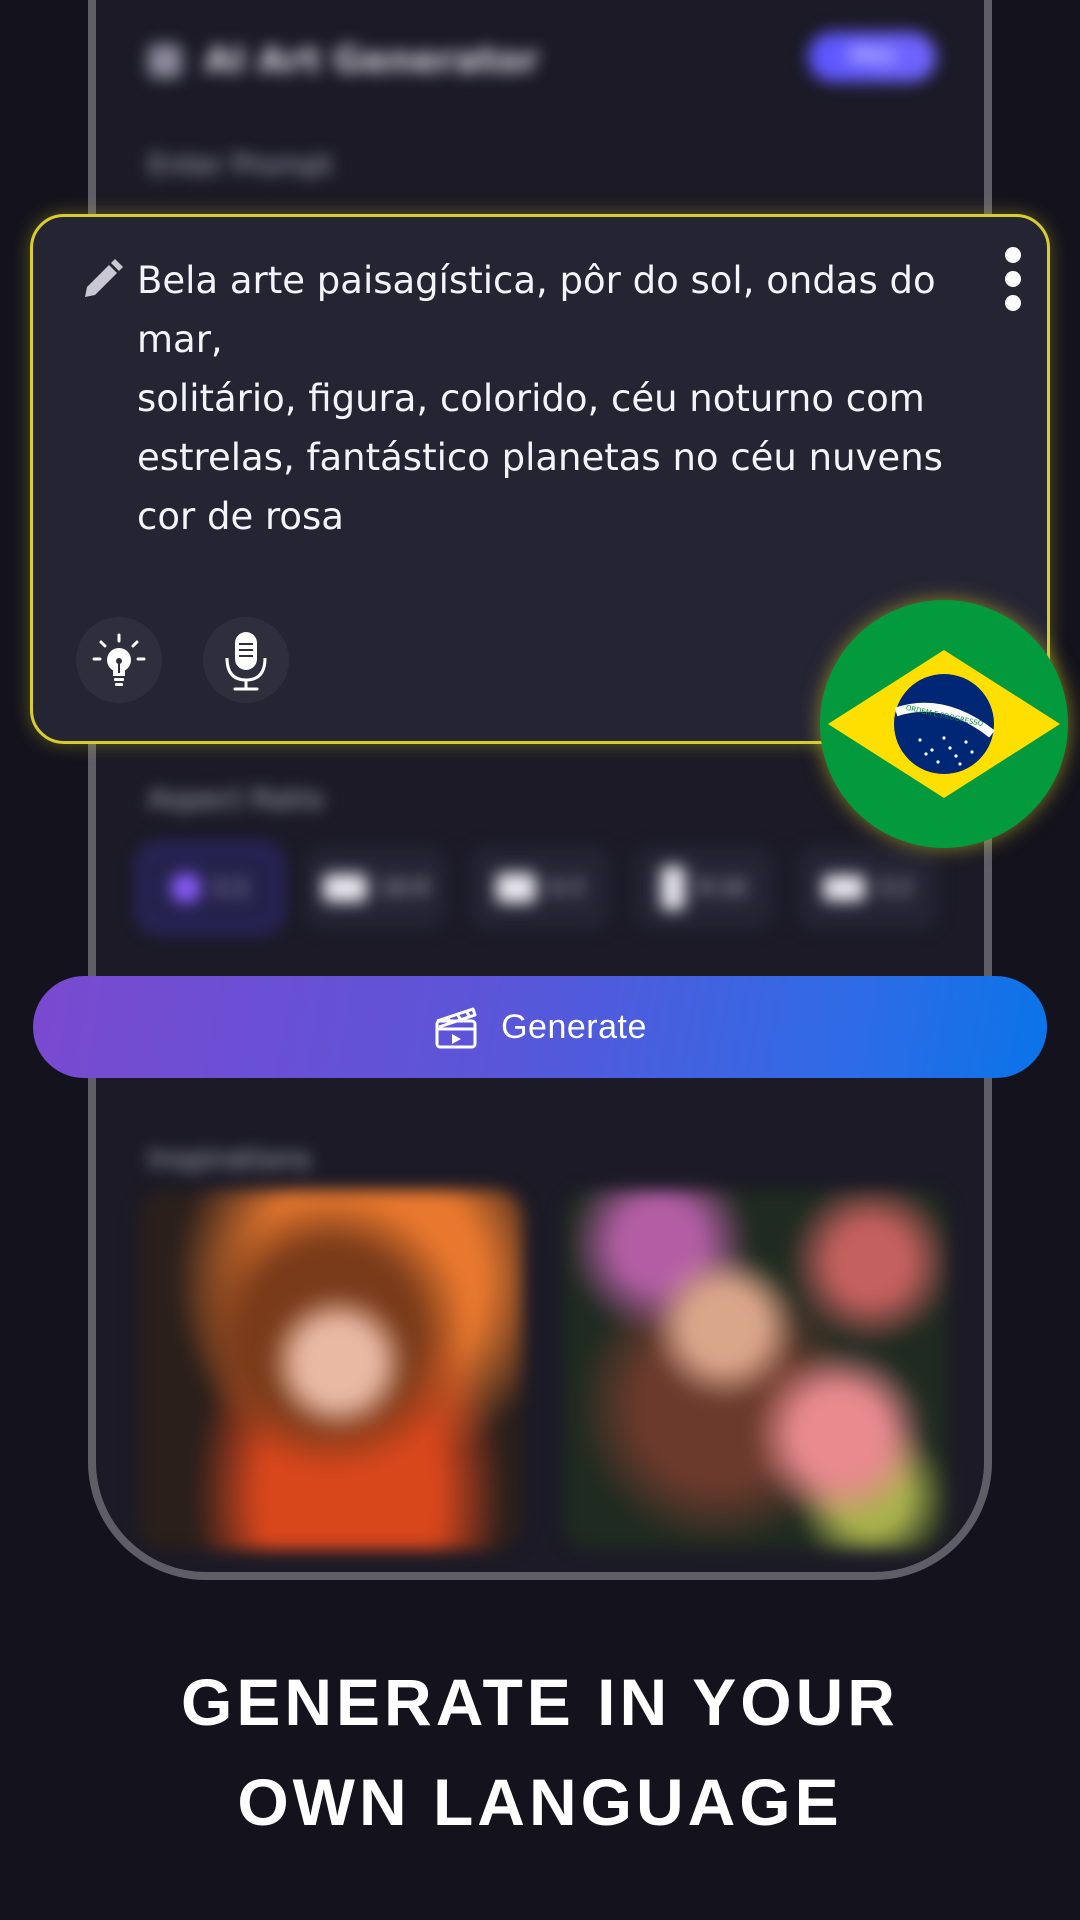 This screenshot has height=1920, width=1080. I want to click on prompt-line: cor de rosa, so click(240, 516).